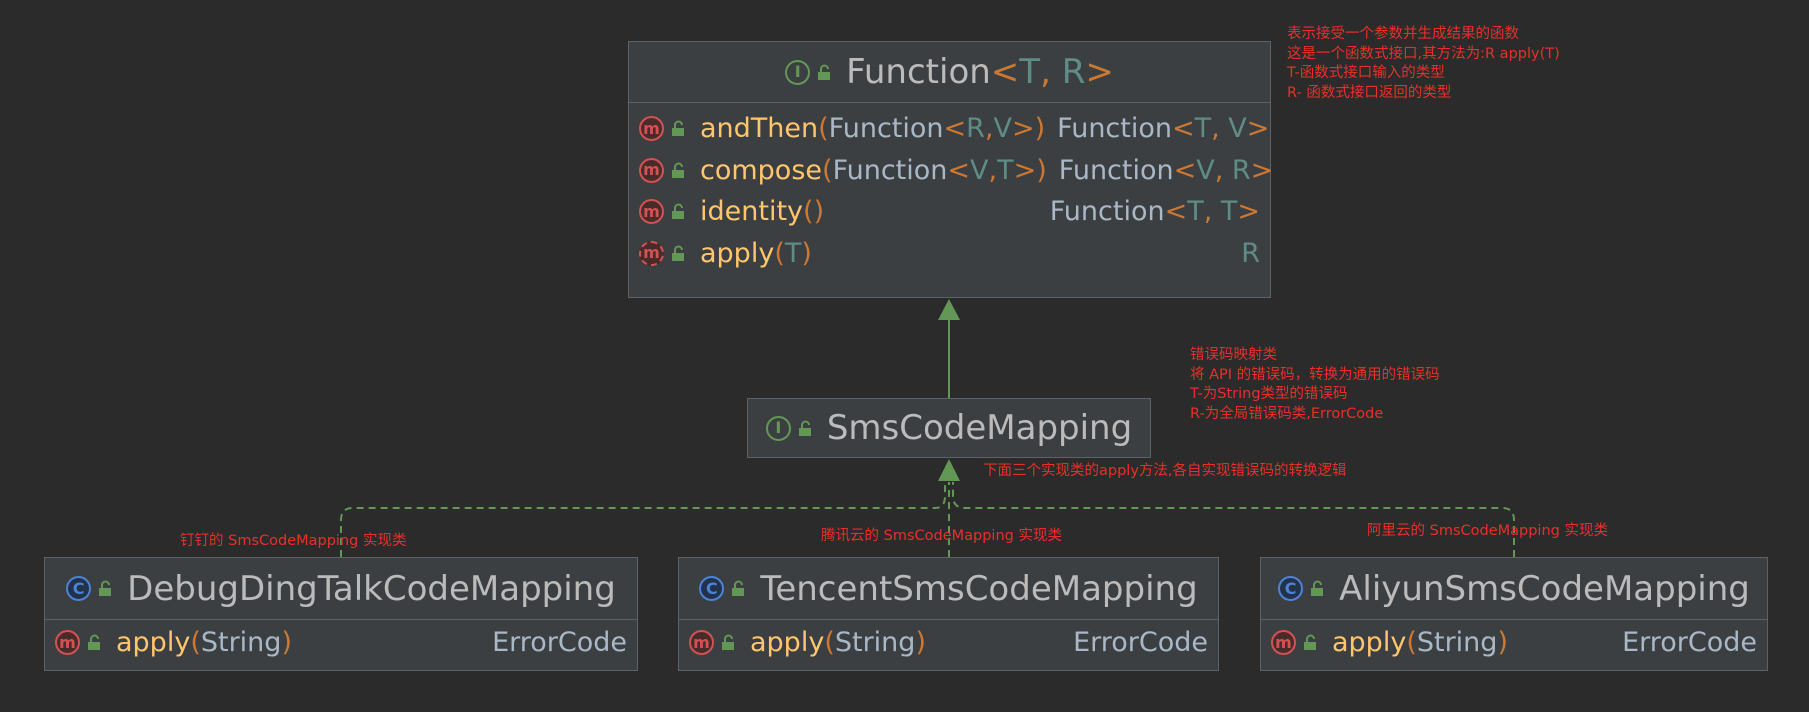 Image resolution: width=1809 pixels, height=712 pixels. Describe the element at coordinates (1165, 471) in the screenshot. I see `annotation-implementations: 下面三个实现类的apply方法,各自实现错误码的转换逻辑` at that location.